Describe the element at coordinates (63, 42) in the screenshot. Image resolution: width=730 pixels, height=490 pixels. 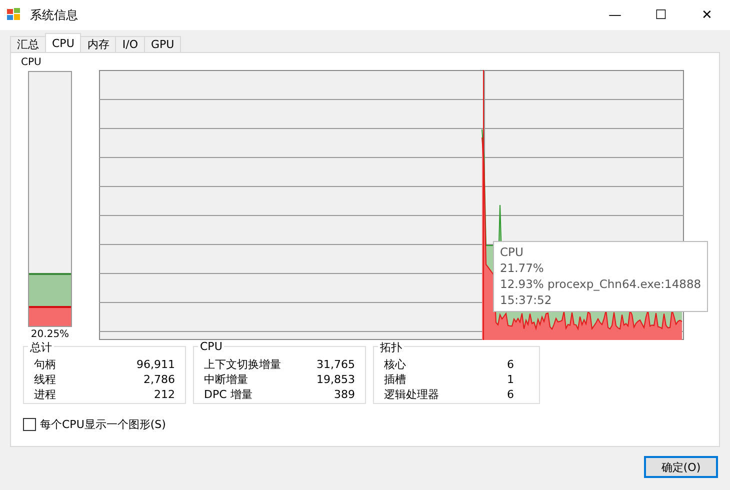
I see `tab: CPU` at that location.